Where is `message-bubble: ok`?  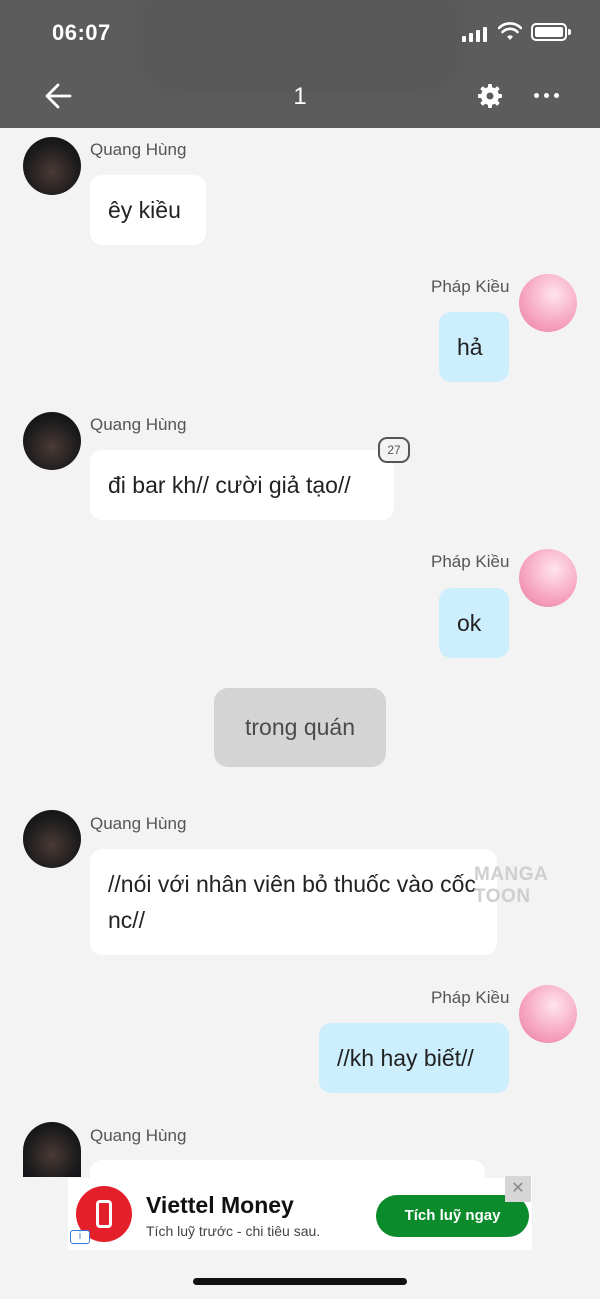 message-bubble: ok is located at coordinates (474, 623).